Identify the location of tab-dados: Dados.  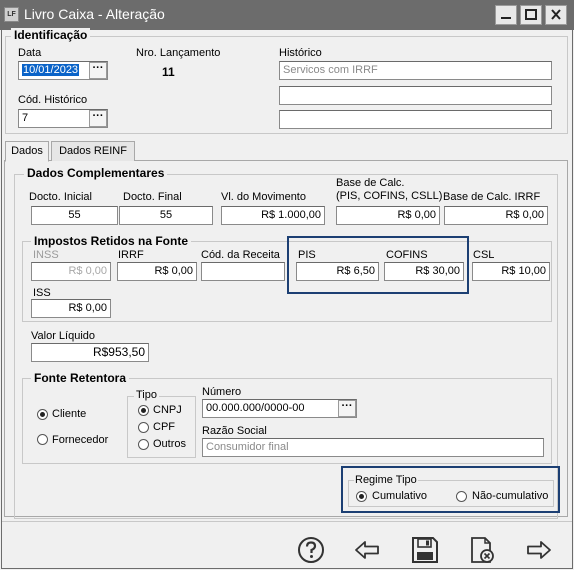
(27, 151).